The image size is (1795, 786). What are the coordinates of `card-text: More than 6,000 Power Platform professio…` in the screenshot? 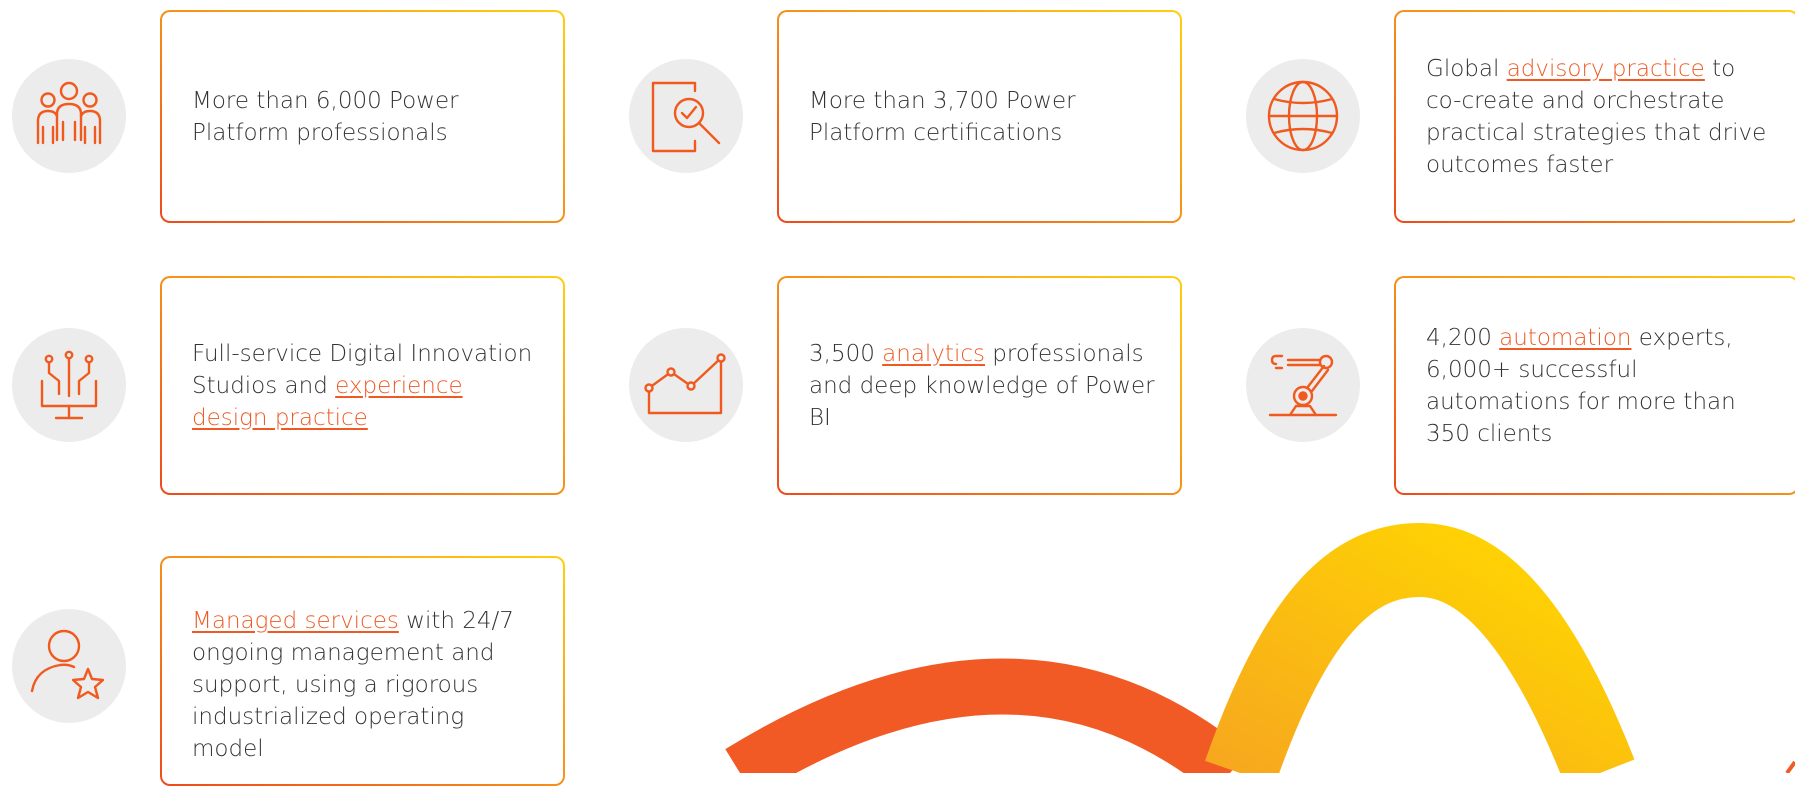 It's located at (367, 117).